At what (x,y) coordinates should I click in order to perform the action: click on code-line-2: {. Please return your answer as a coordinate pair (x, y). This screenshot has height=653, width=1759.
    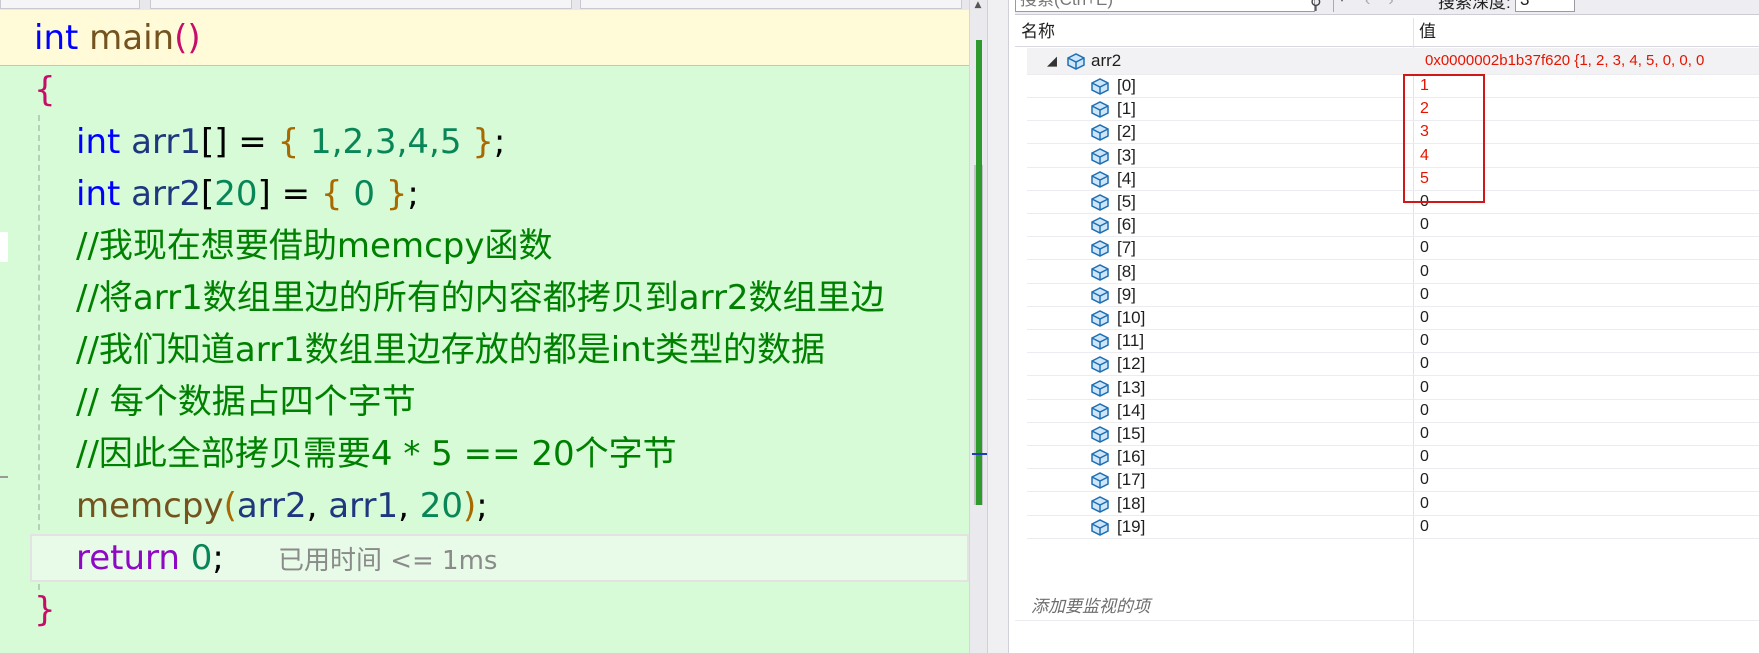
    Looking at the image, I should click on (45, 90).